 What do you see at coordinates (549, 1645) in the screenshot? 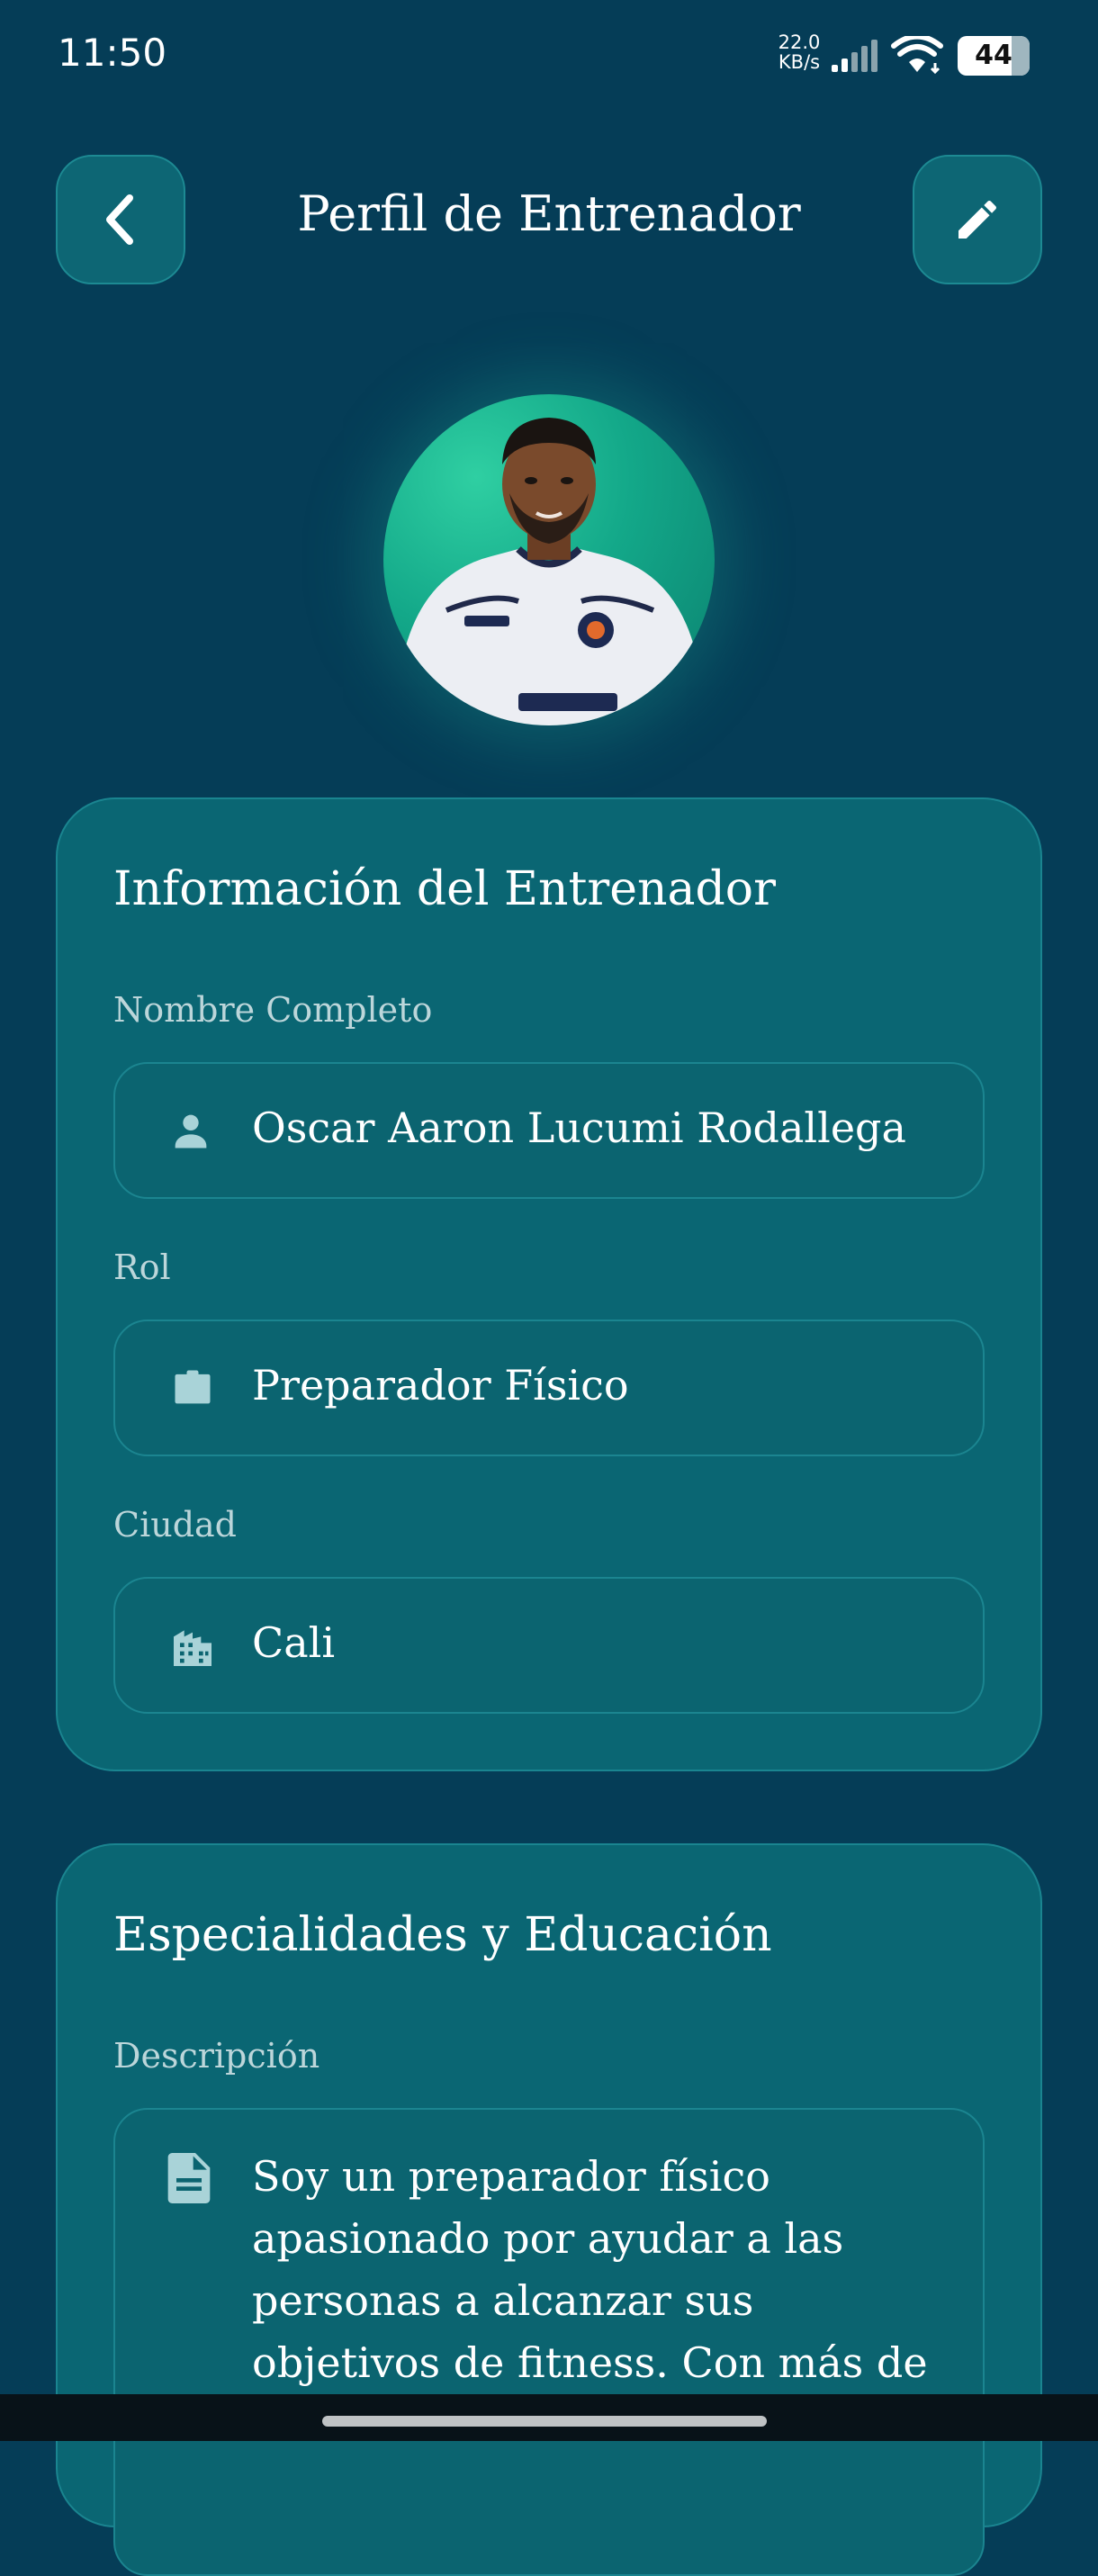
I see `city-field: Cali` at bounding box center [549, 1645].